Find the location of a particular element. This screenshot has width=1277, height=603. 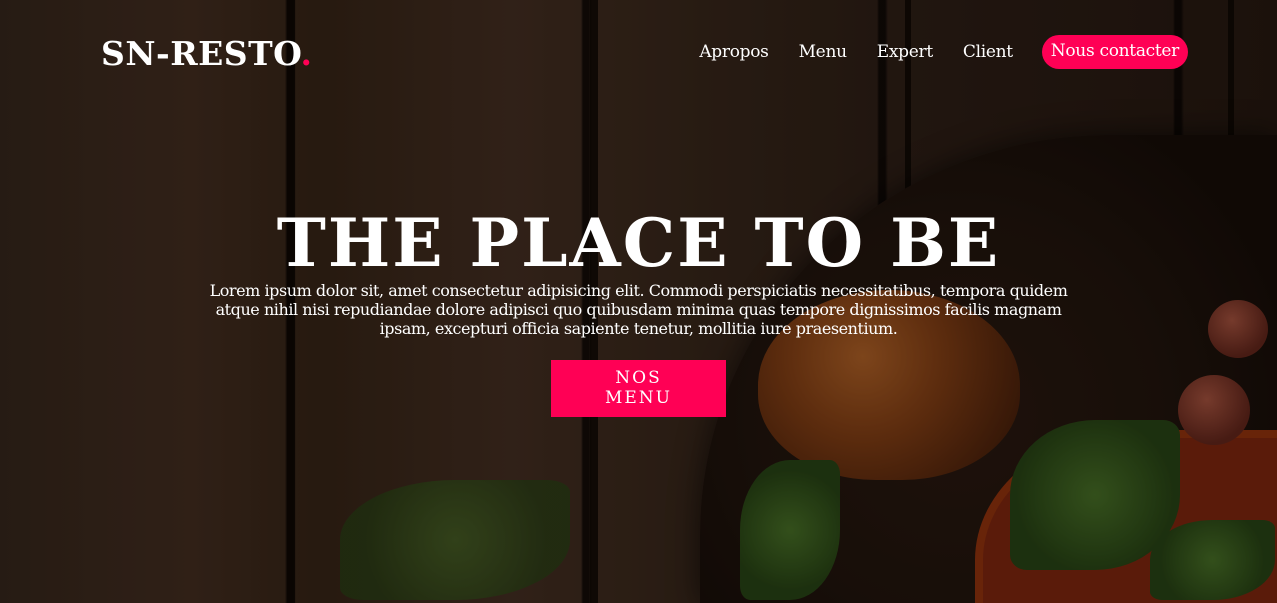

nav-client: Client is located at coordinates (988, 52).